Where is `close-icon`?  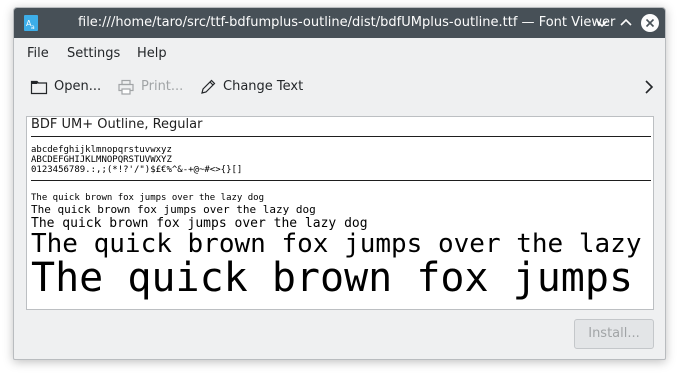 close-icon is located at coordinates (650, 23).